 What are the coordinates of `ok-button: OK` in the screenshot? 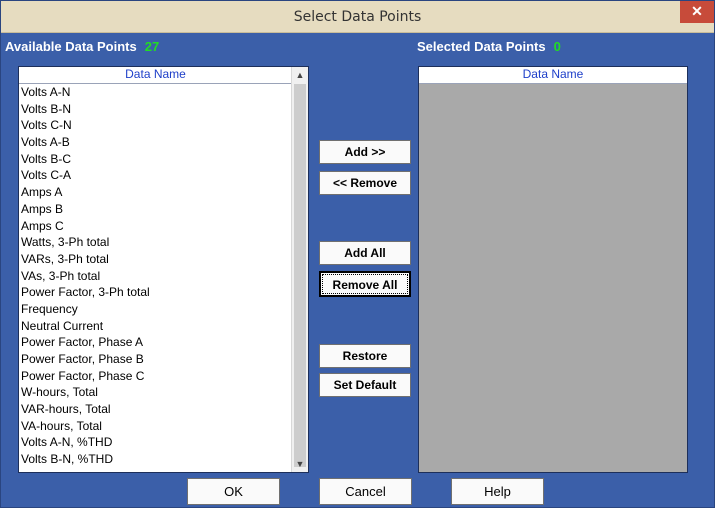 It's located at (233, 491).